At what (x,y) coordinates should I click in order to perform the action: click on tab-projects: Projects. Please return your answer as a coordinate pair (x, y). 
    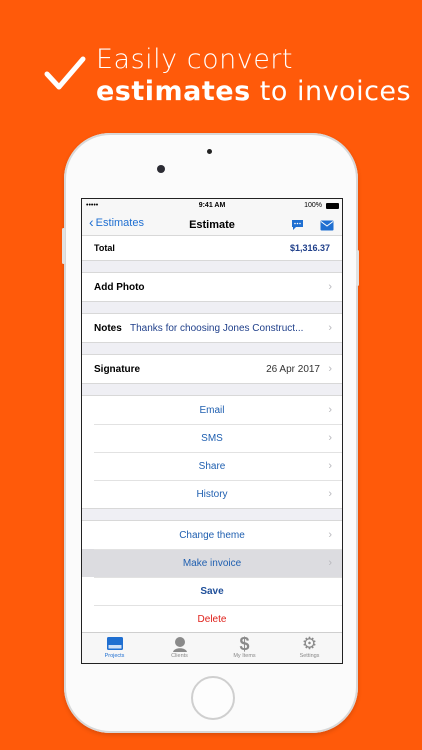
    Looking at the image, I should click on (114, 648).